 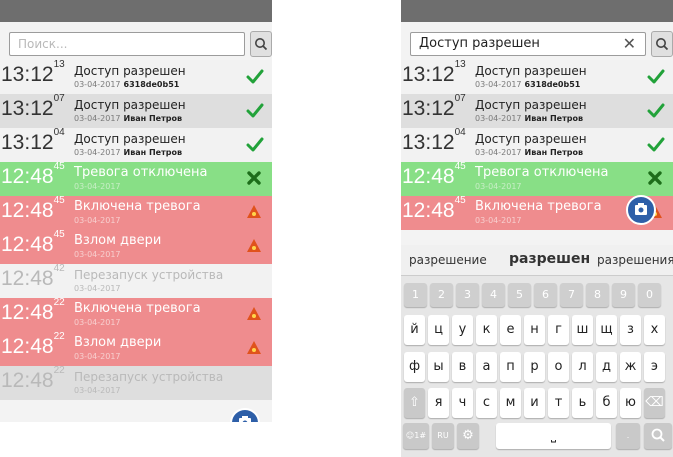 I want to click on event-row: 12:4822 Перезапуск устройства 03-04-2017, so click(x=136, y=383).